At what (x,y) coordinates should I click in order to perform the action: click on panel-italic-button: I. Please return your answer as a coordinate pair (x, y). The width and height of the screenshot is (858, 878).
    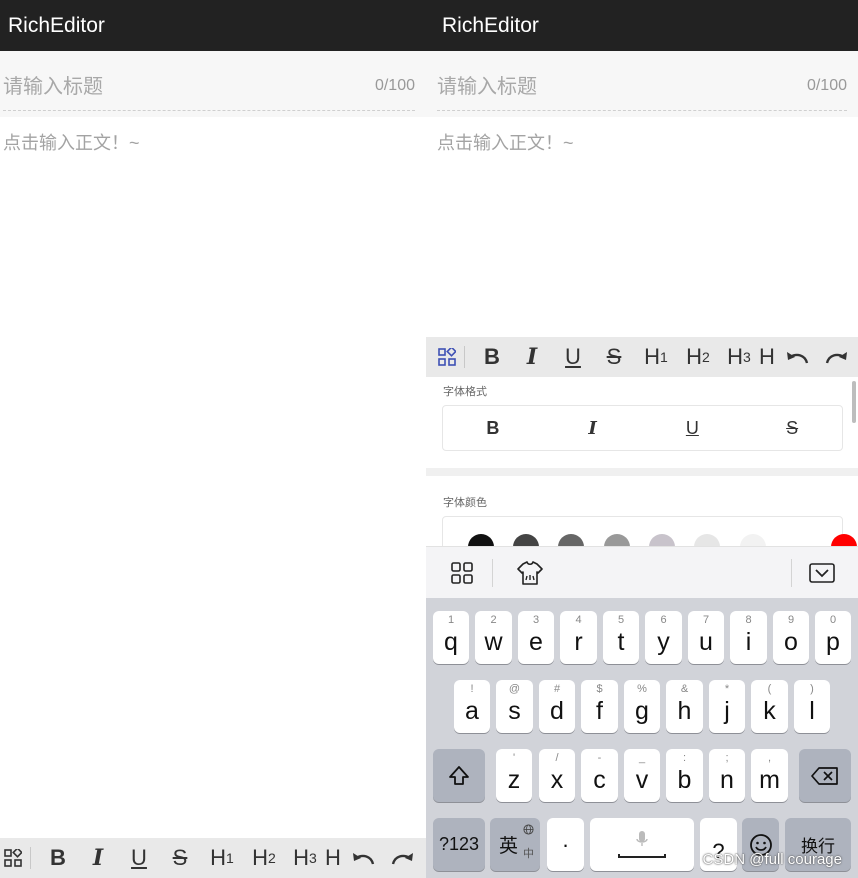
    Looking at the image, I should click on (593, 428).